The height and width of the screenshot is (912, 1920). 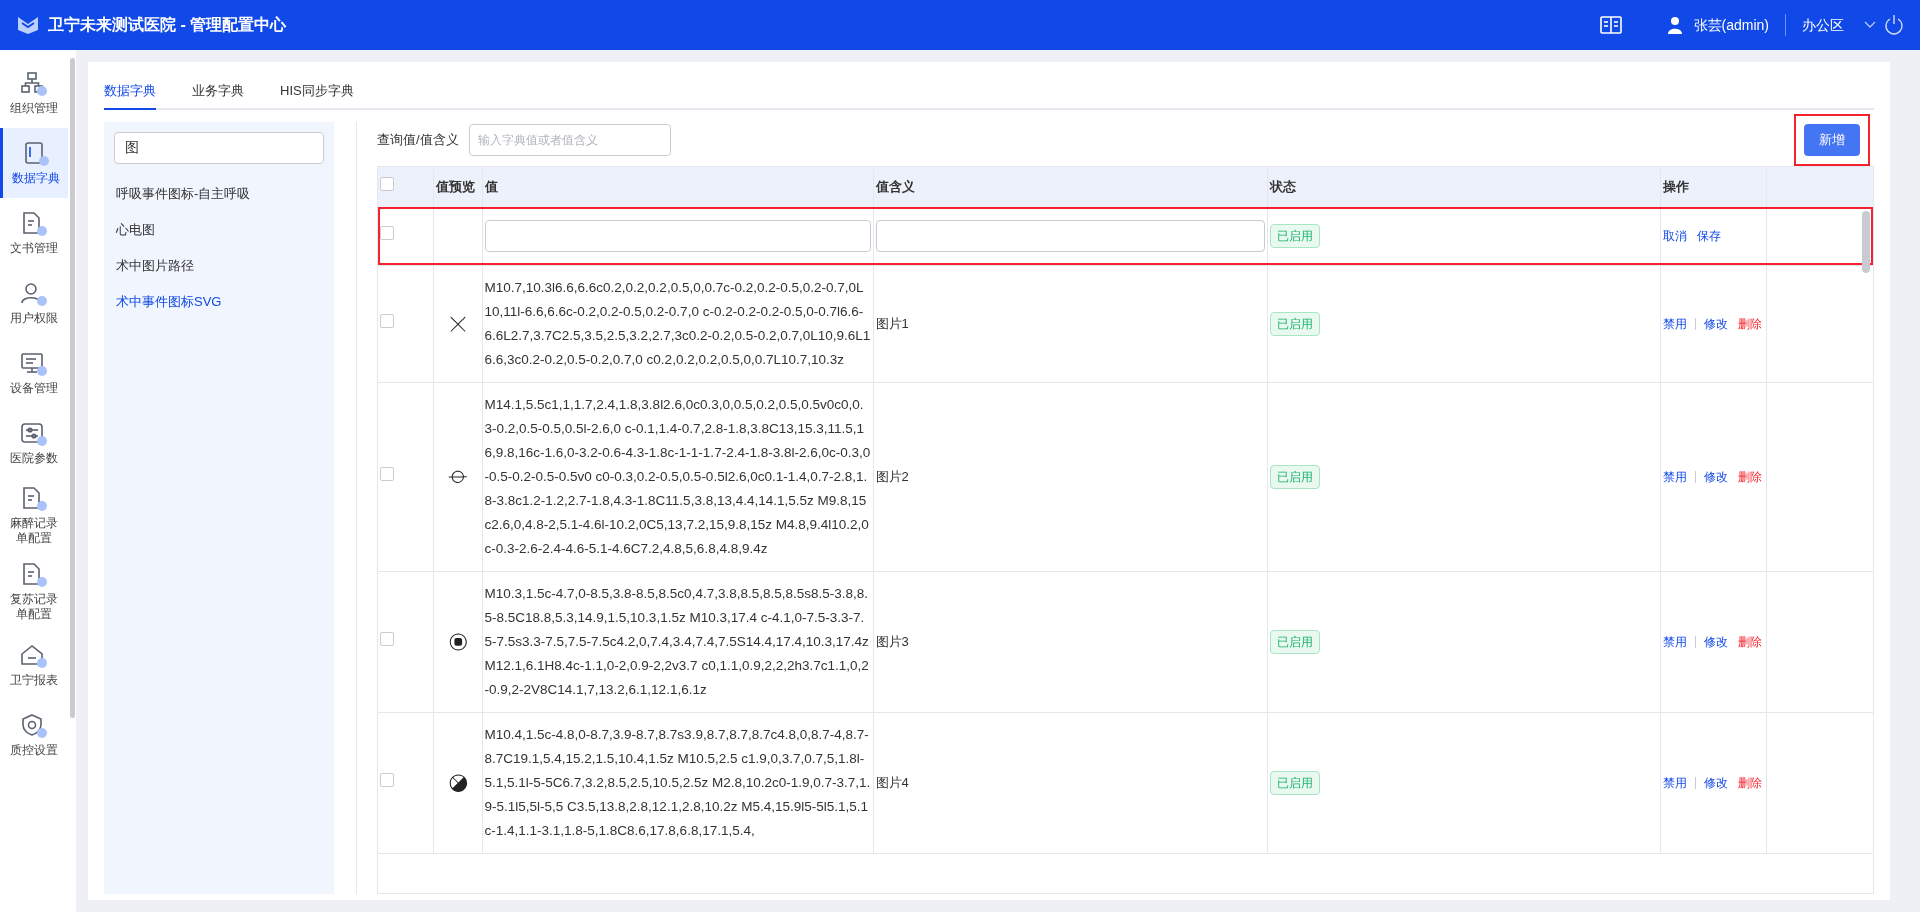 I want to click on nav-item: 数据字典, so click(x=34, y=163).